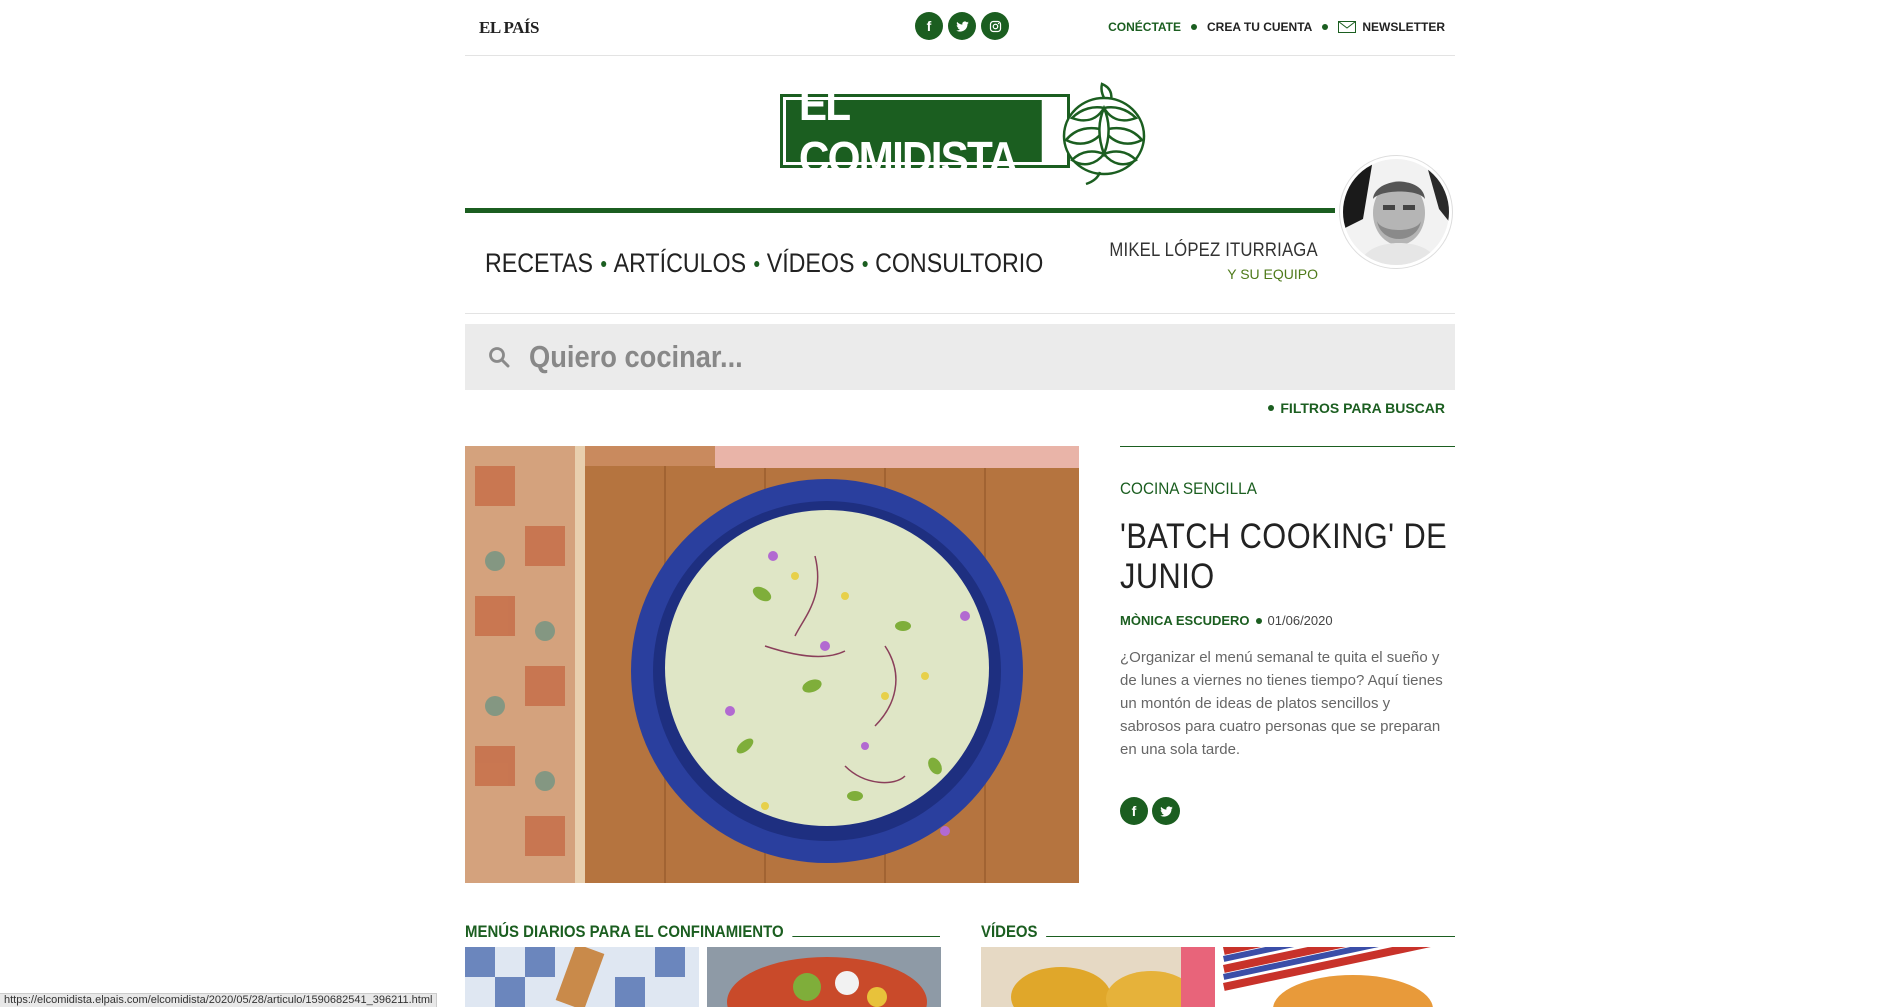 Image resolution: width=1904 pixels, height=1007 pixels. Describe the element at coordinates (1144, 27) in the screenshot. I see `connect-link: CONÉCTATE` at that location.